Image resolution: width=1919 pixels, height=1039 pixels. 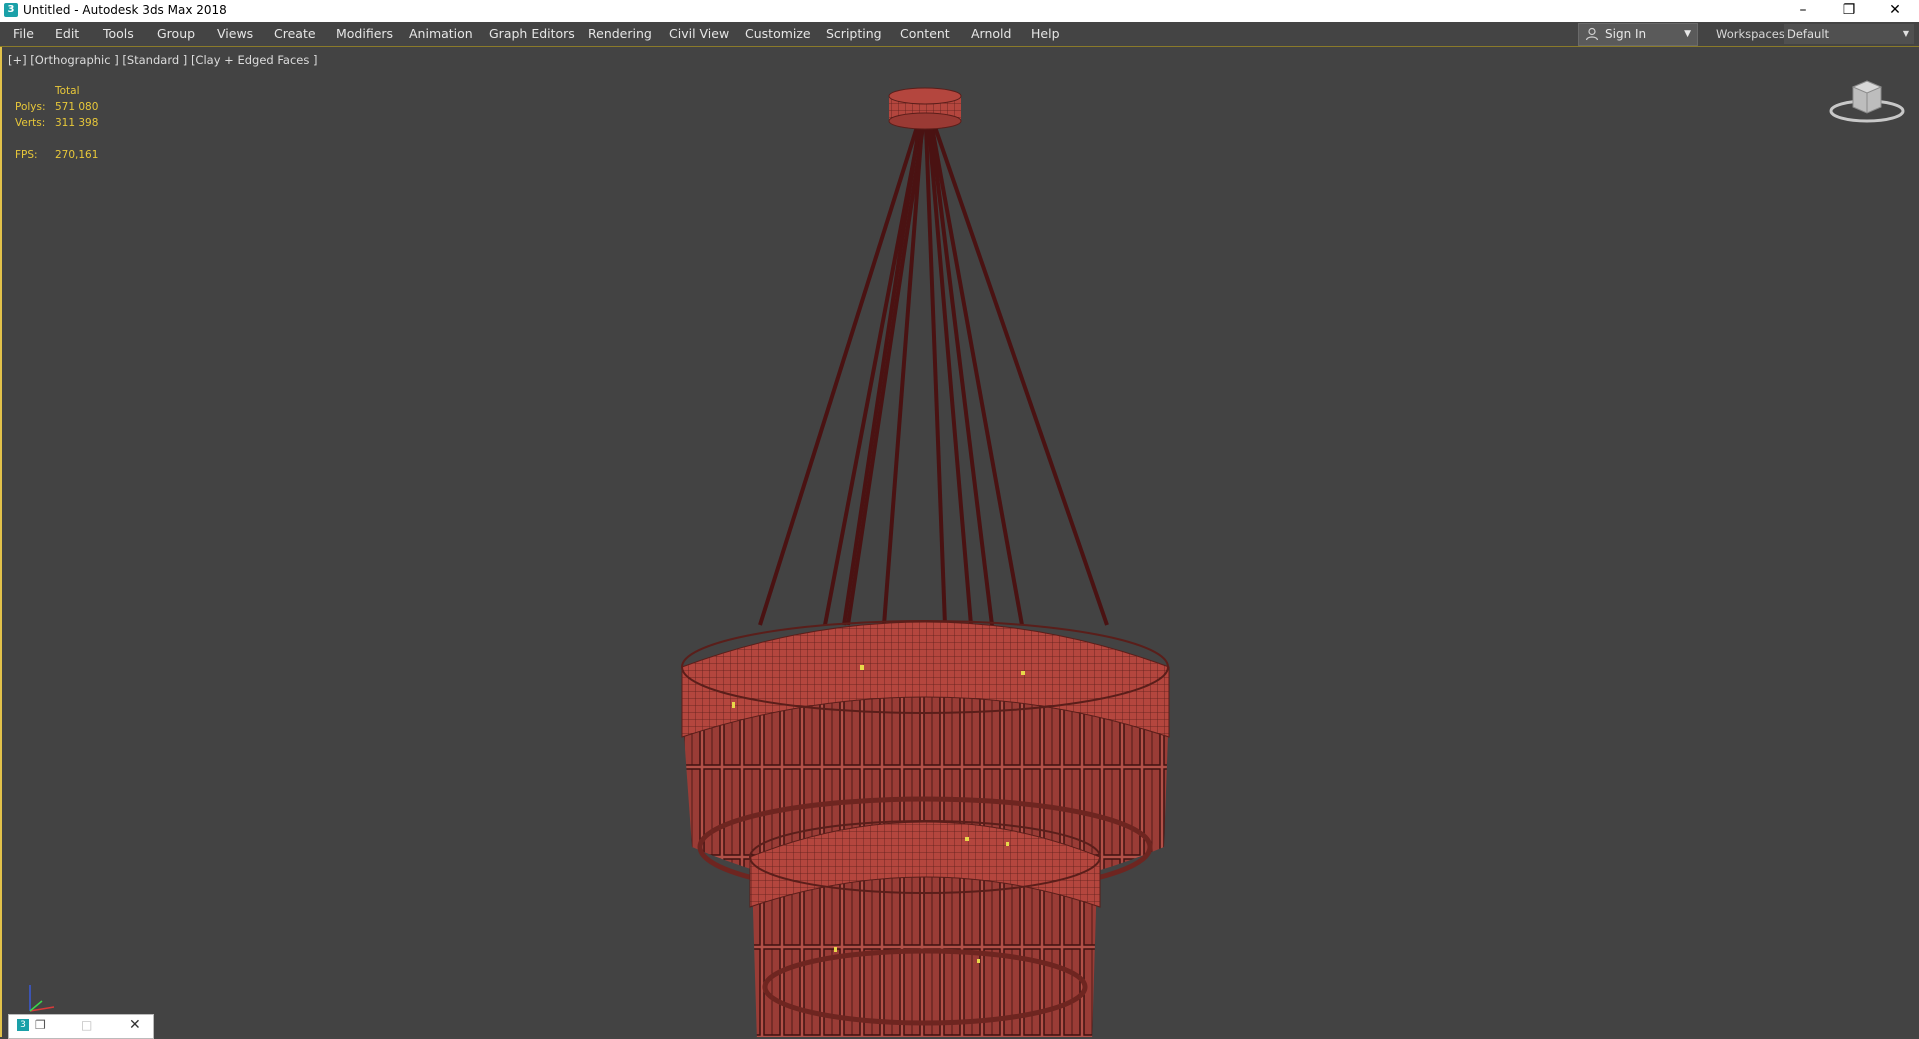 What do you see at coordinates (176, 34) in the screenshot?
I see `menu-group: Group` at bounding box center [176, 34].